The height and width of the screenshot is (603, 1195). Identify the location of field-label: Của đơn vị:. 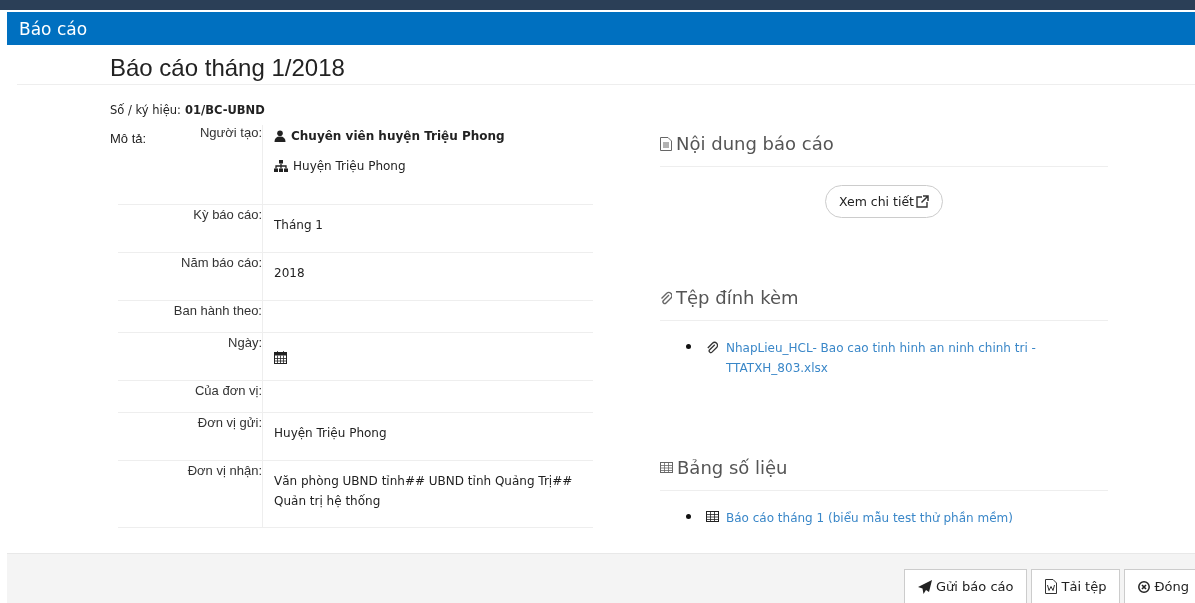
(228, 390).